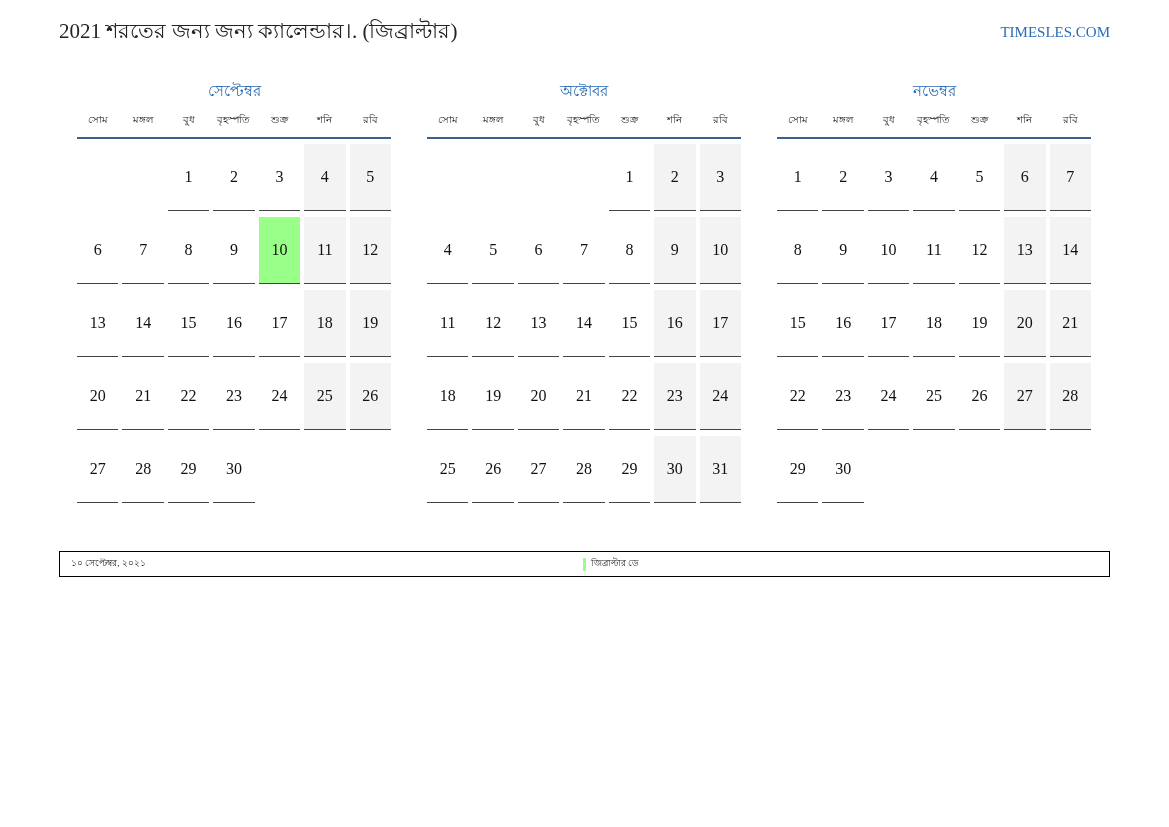  Describe the element at coordinates (325, 323) in the screenshot. I see `day-cell: 18` at that location.